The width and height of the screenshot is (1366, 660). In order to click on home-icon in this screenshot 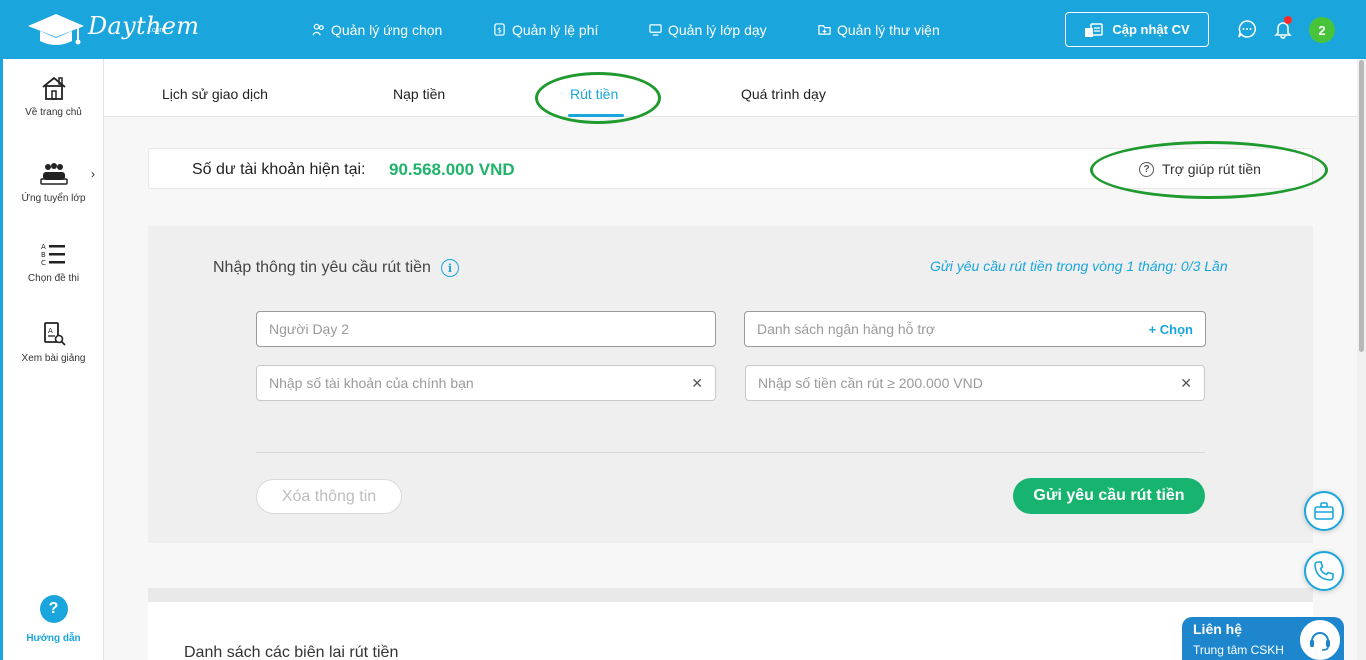, I will do `click(53, 88)`.